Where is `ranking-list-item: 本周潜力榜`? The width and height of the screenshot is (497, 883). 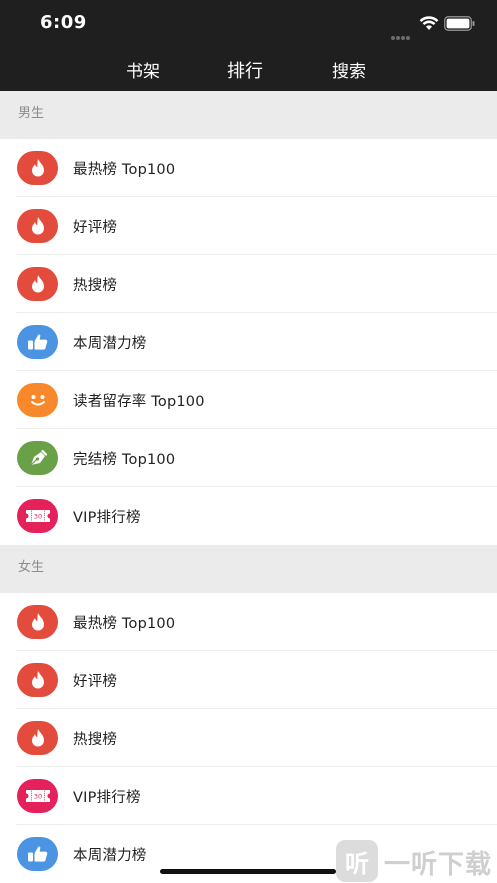
ranking-list-item: 本周潜力榜 is located at coordinates (248, 342).